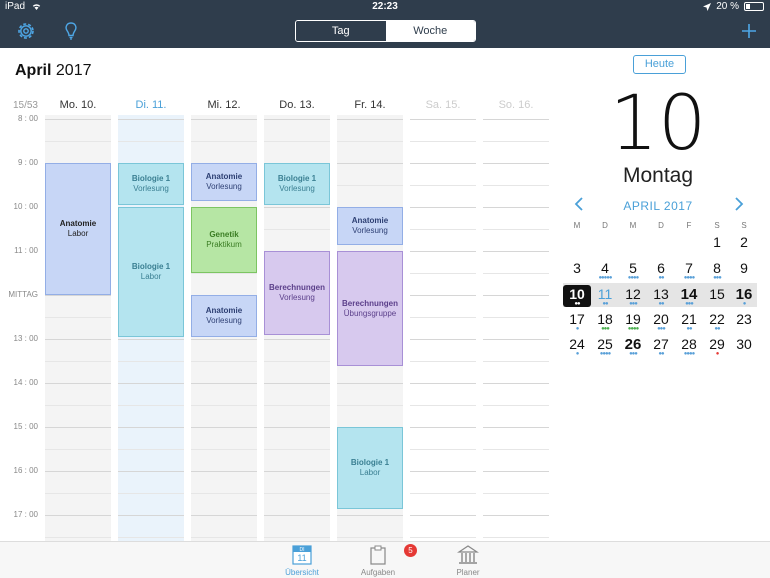  Describe the element at coordinates (633, 270) in the screenshot. I see `calendar-day: 5 ●●●●` at that location.